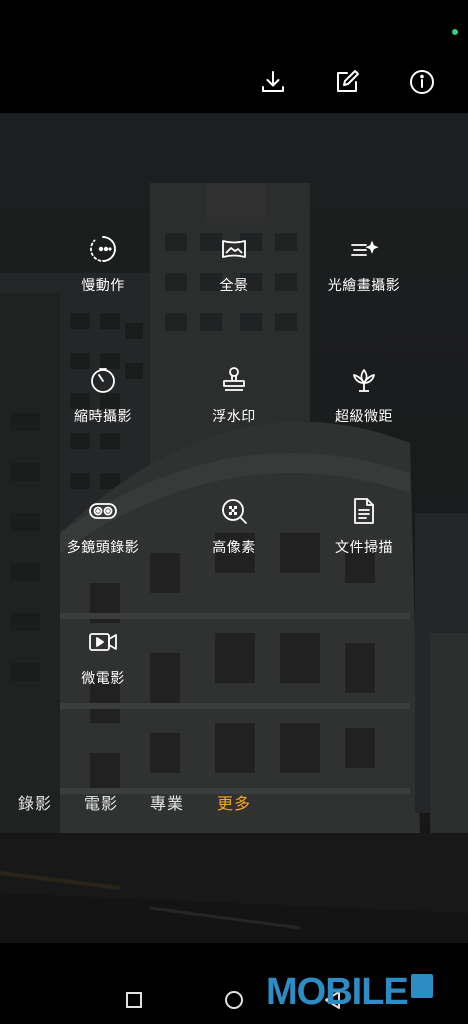 This screenshot has height=1024, width=468. Describe the element at coordinates (234, 417) in the screenshot. I see `mode-label: 浮水印` at that location.